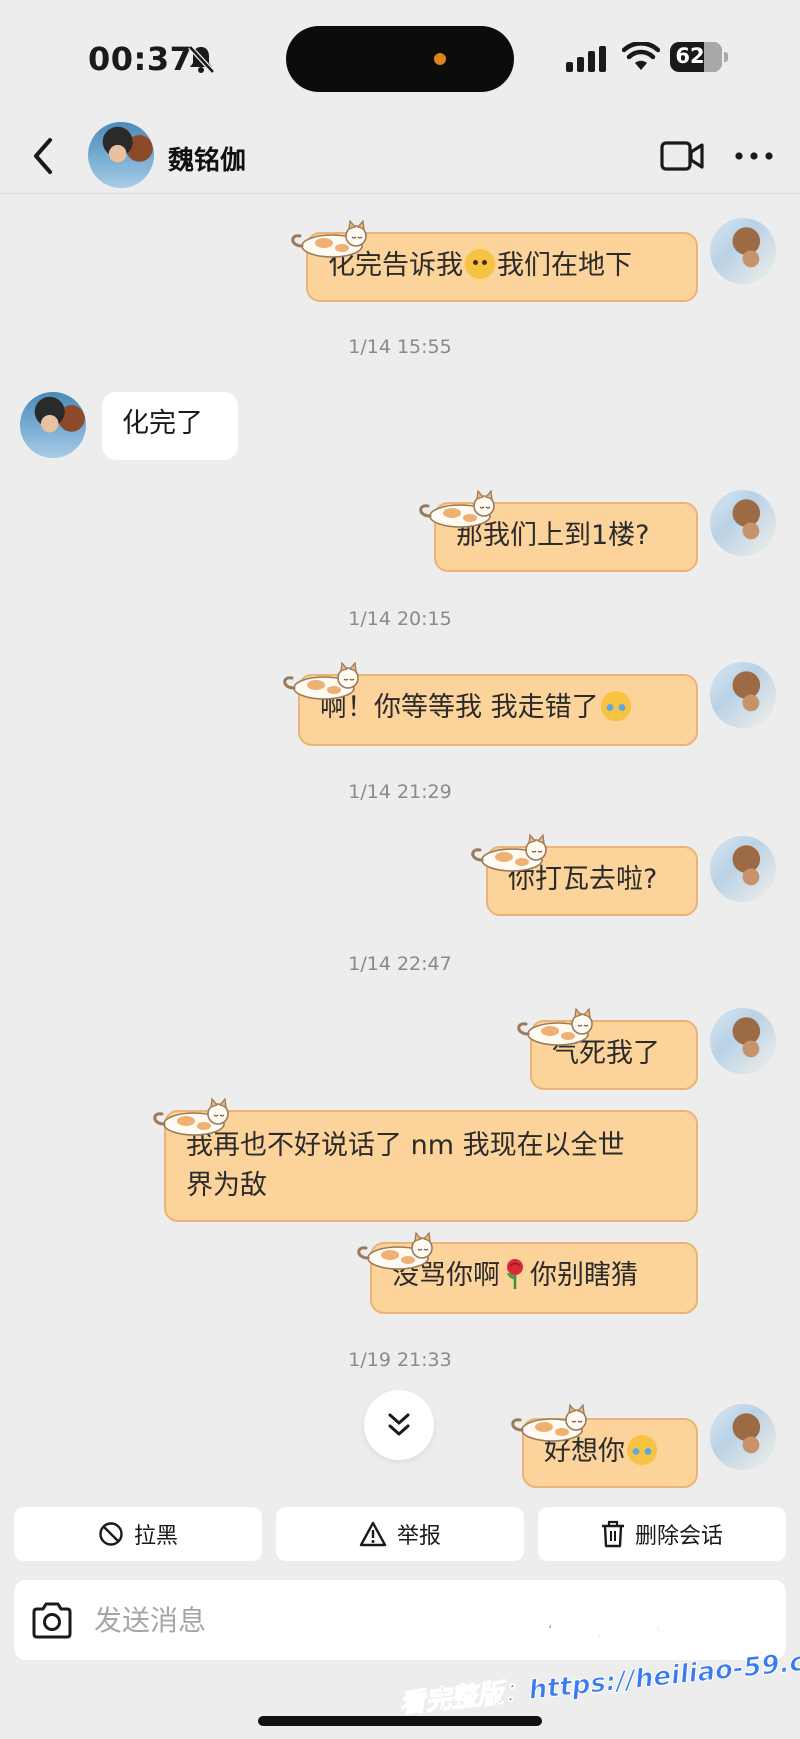 The height and width of the screenshot is (1739, 800). Describe the element at coordinates (111, 1534) in the screenshot. I see `block-icon` at that location.